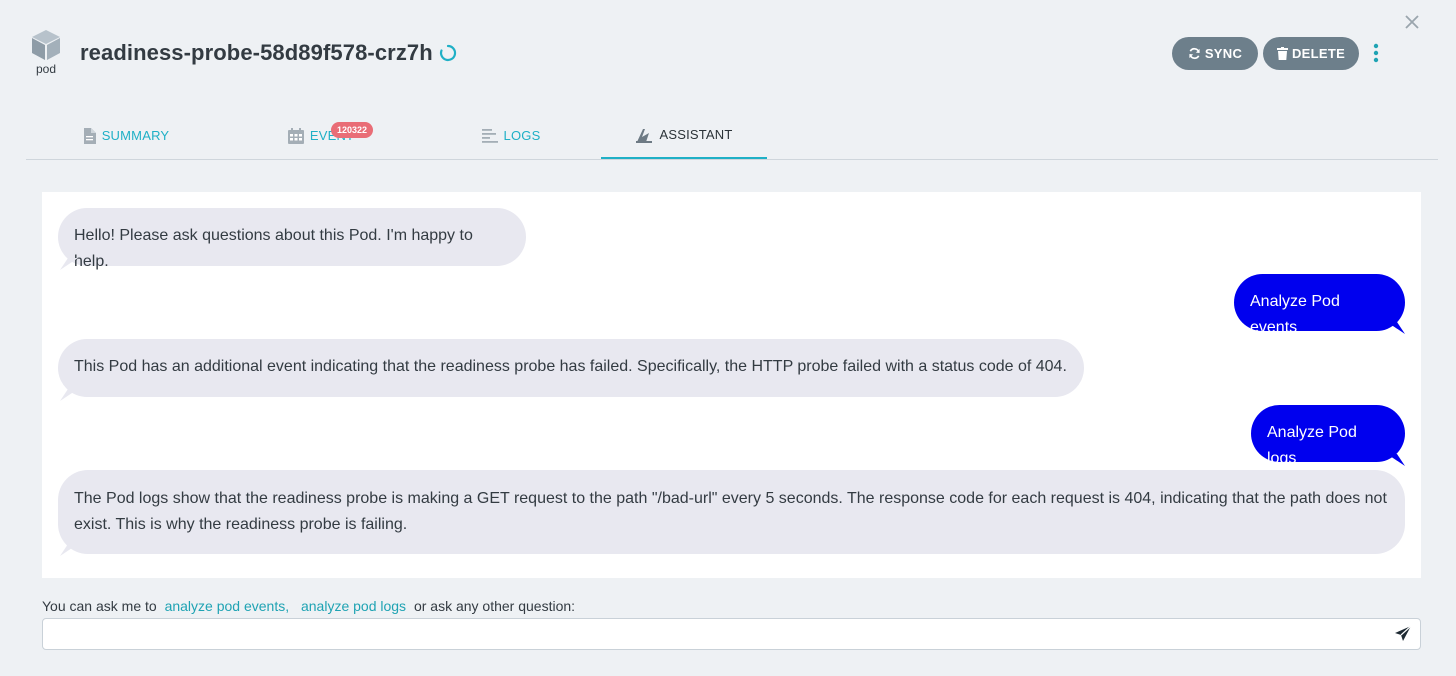 The image size is (1456, 676). I want to click on delete-button: DELETE, so click(1311, 53).